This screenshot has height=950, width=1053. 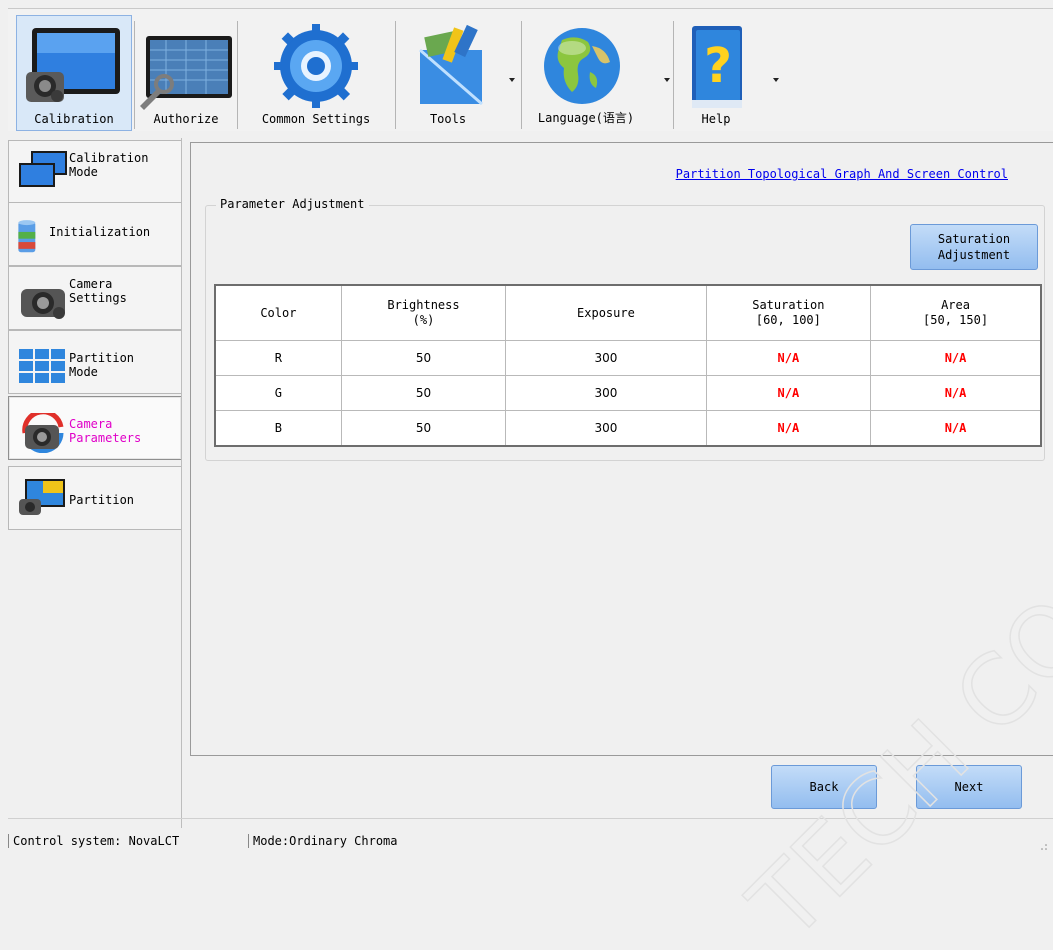 I want to click on calibration-camera-monitor-icon, so click(x=73, y=65).